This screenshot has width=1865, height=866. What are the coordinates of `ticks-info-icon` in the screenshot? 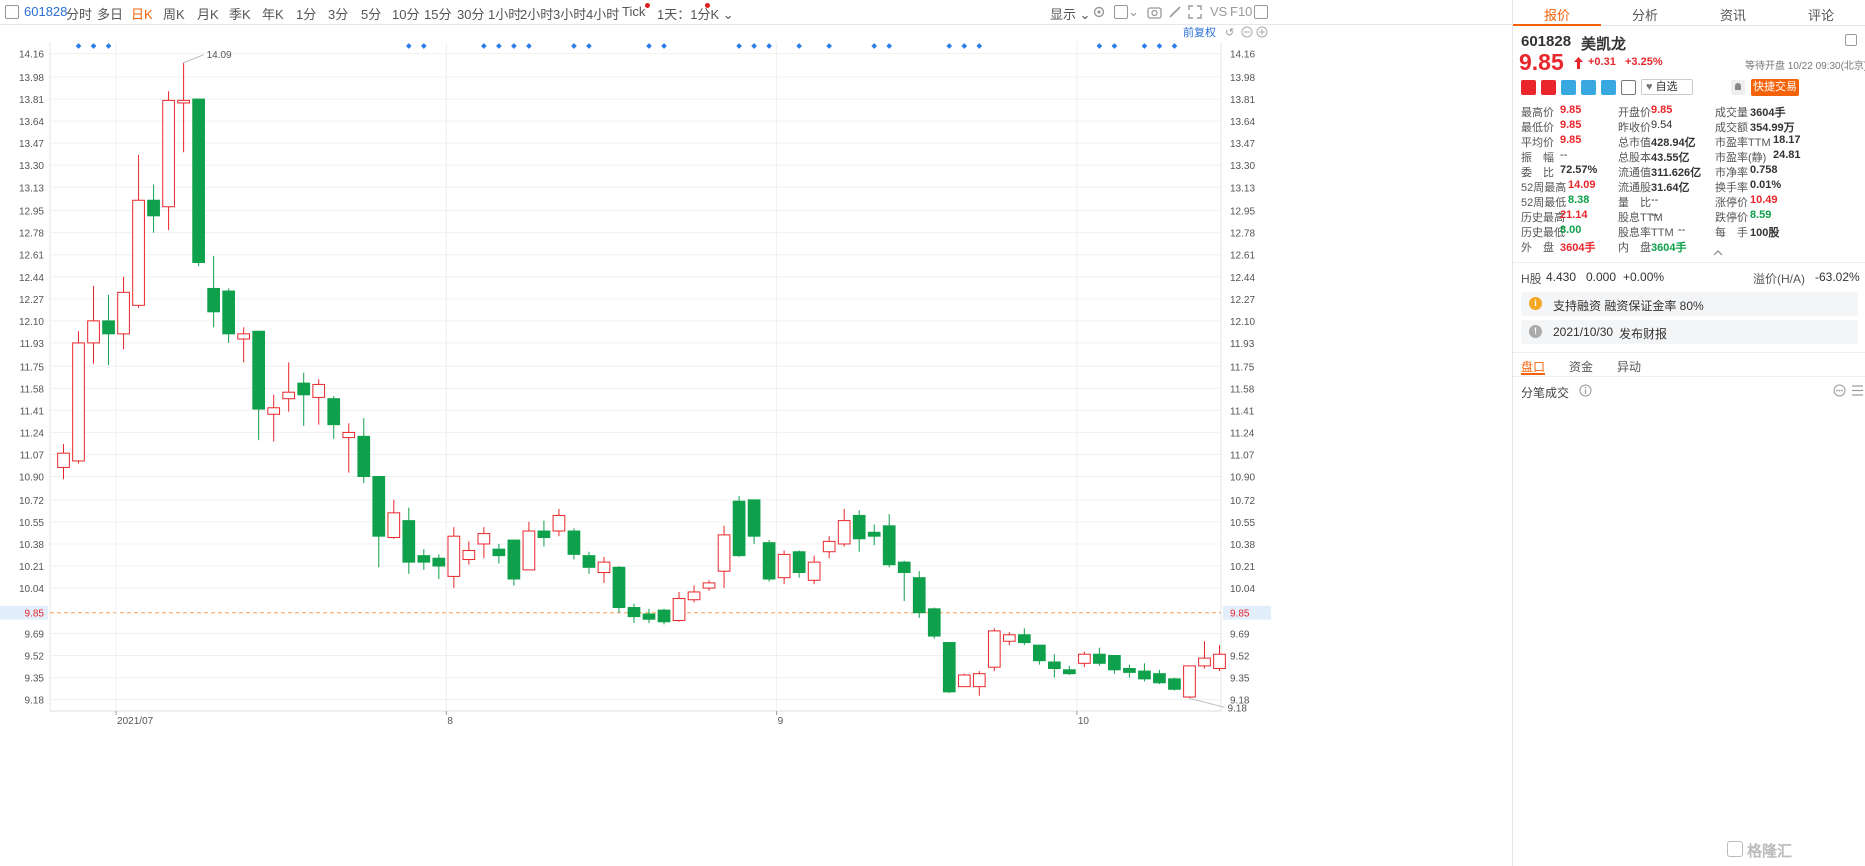 It's located at (1585, 390).